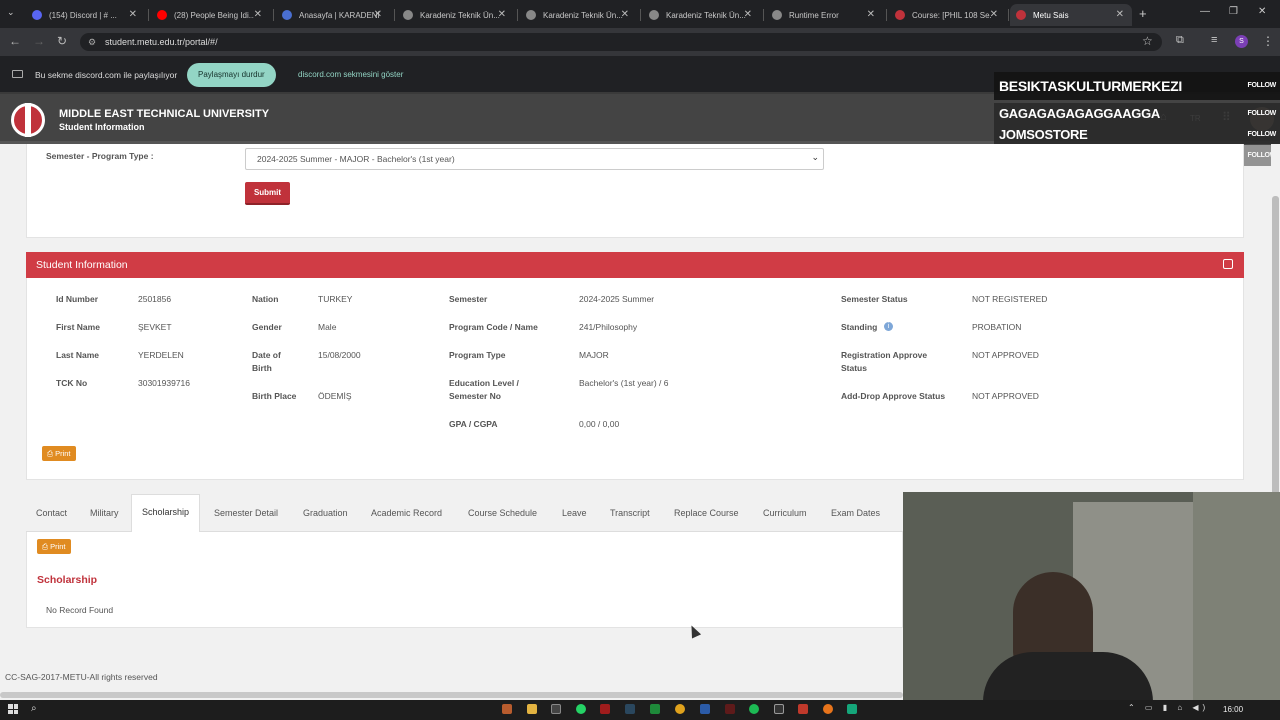  Describe the element at coordinates (754, 709) in the screenshot. I see `spotify-icon` at that location.